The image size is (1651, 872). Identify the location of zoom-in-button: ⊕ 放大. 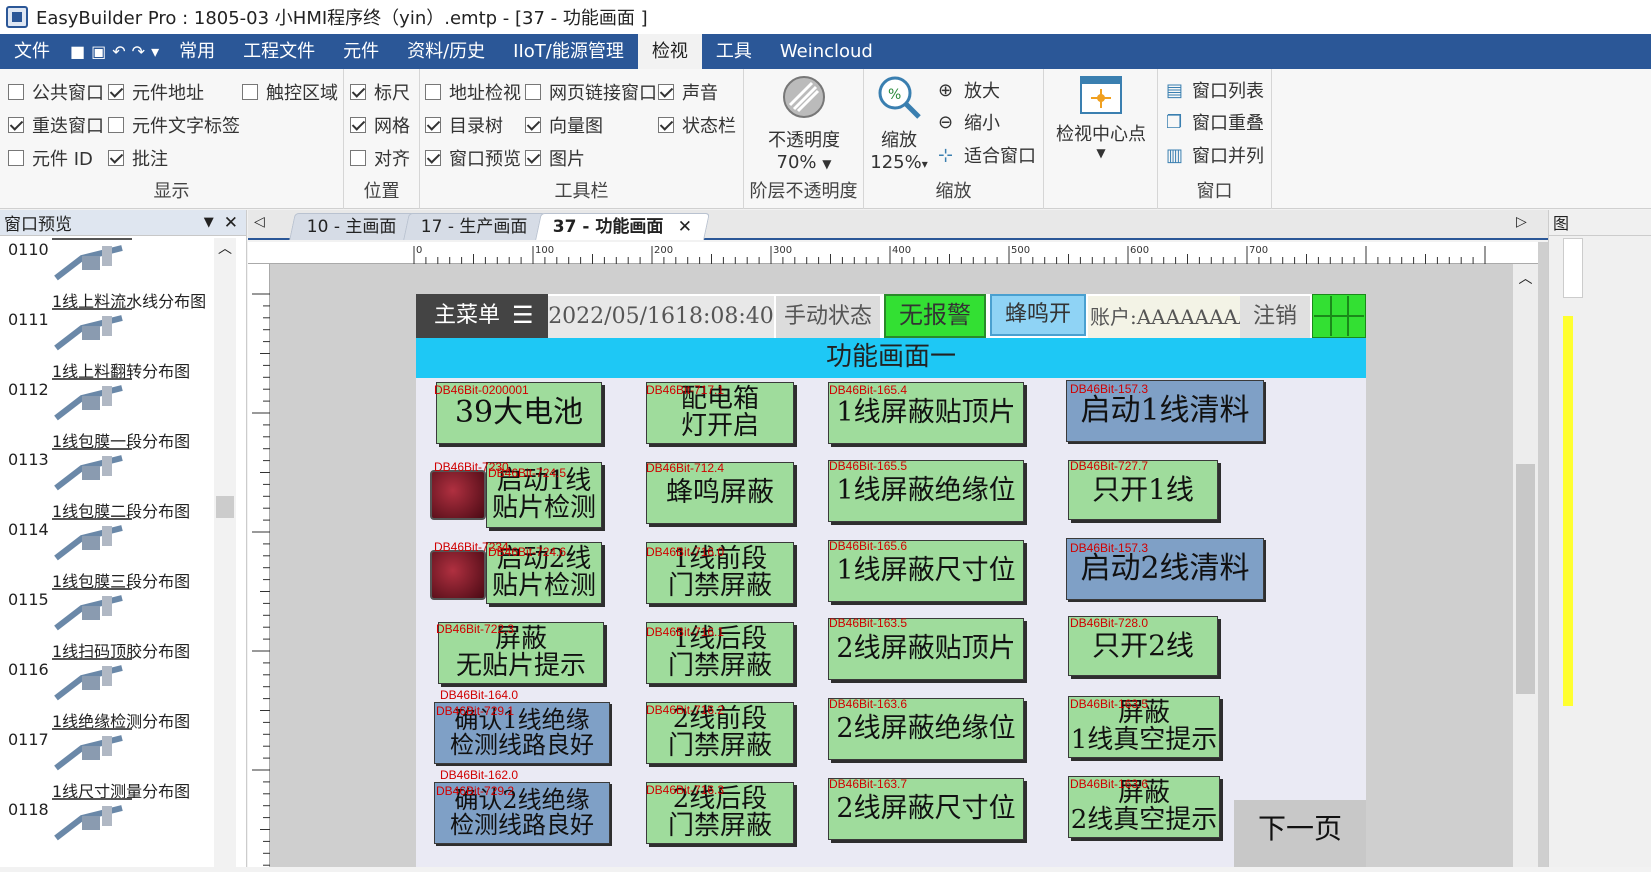
(969, 90).